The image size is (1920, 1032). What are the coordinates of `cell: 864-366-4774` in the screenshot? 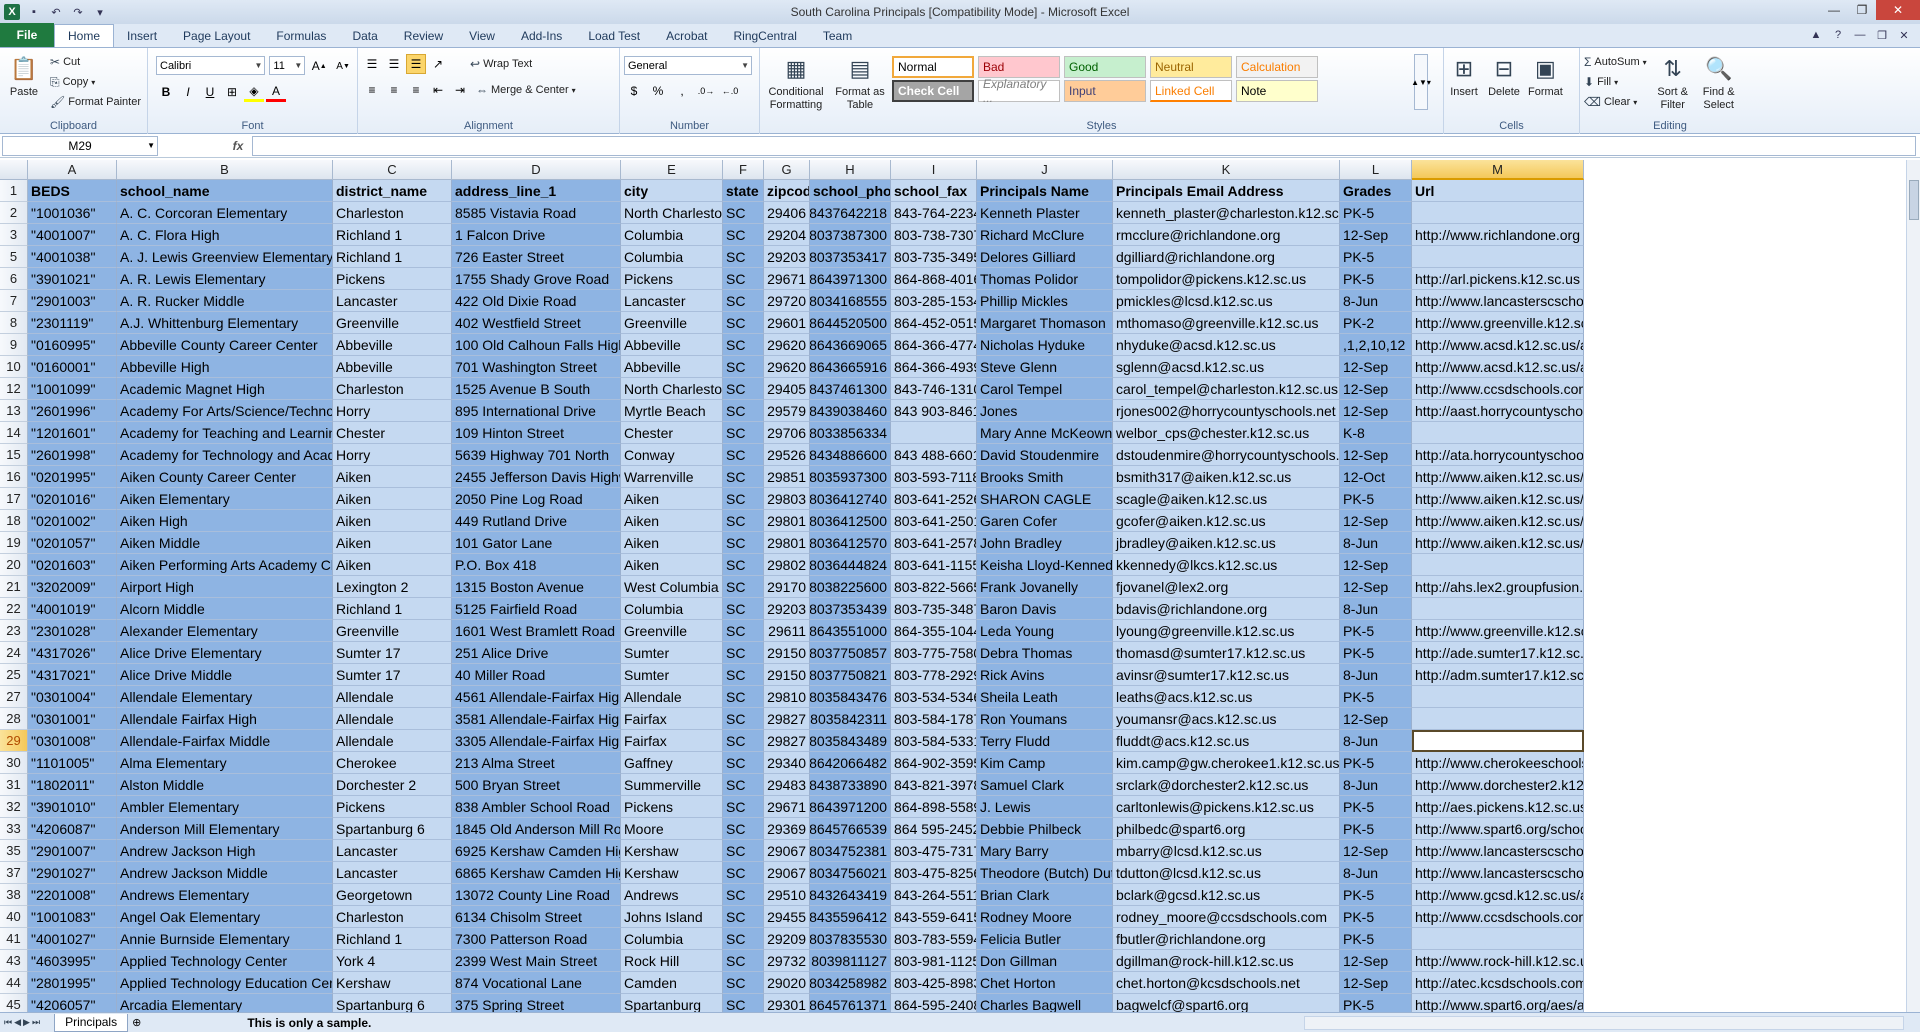 It's located at (934, 345).